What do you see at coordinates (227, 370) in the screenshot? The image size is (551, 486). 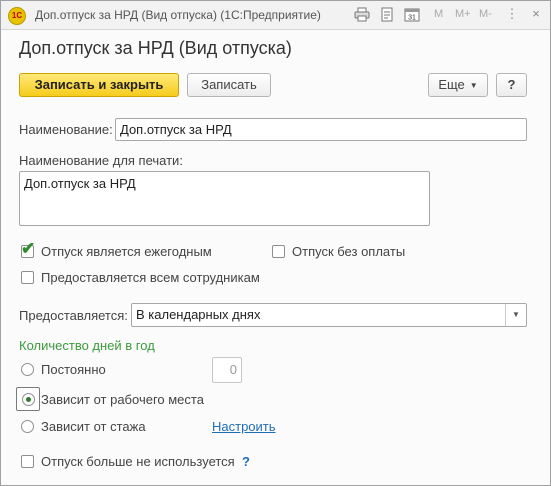 I see `days-count-field: 0` at bounding box center [227, 370].